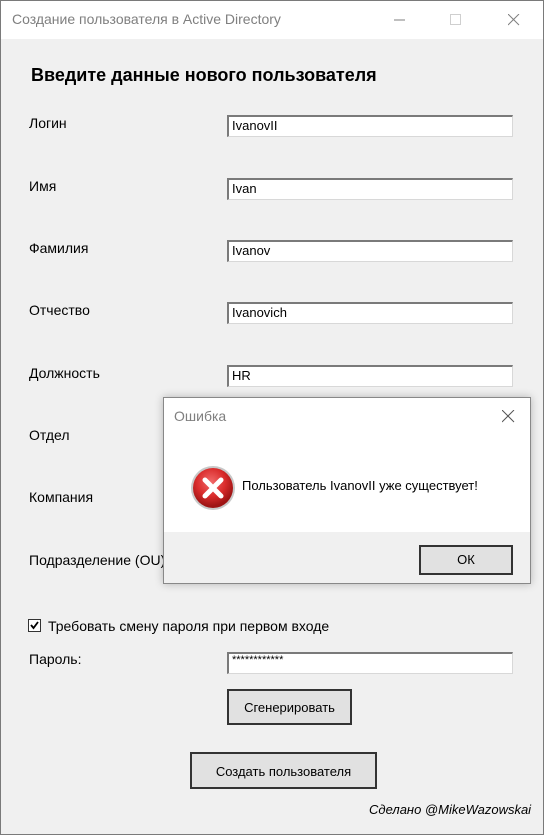  Describe the element at coordinates (370, 251) in the screenshot. I see `last-name-input: Ivanov` at that location.